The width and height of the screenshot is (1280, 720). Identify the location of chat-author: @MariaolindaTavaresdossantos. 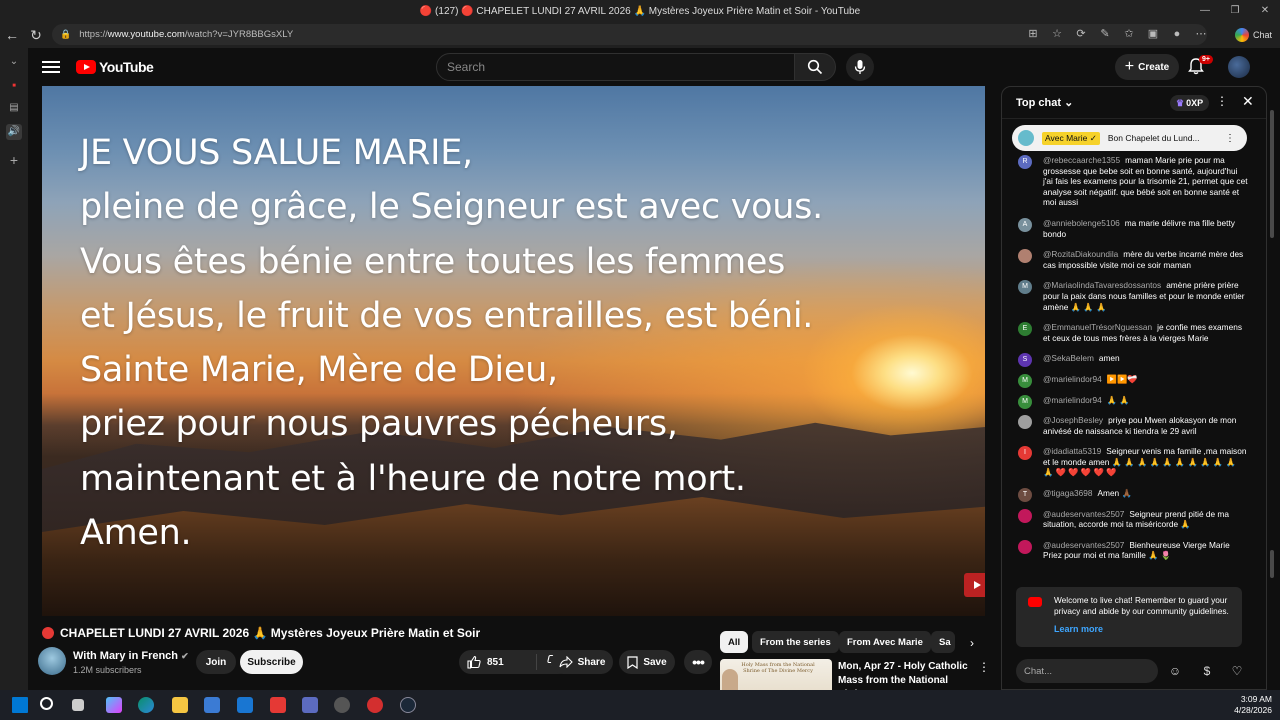
(1102, 285).